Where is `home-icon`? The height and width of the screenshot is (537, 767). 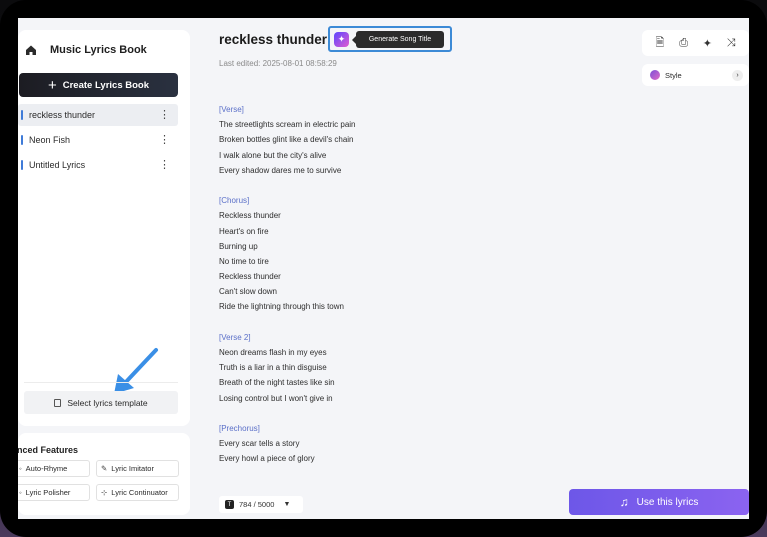
home-icon is located at coordinates (31, 50).